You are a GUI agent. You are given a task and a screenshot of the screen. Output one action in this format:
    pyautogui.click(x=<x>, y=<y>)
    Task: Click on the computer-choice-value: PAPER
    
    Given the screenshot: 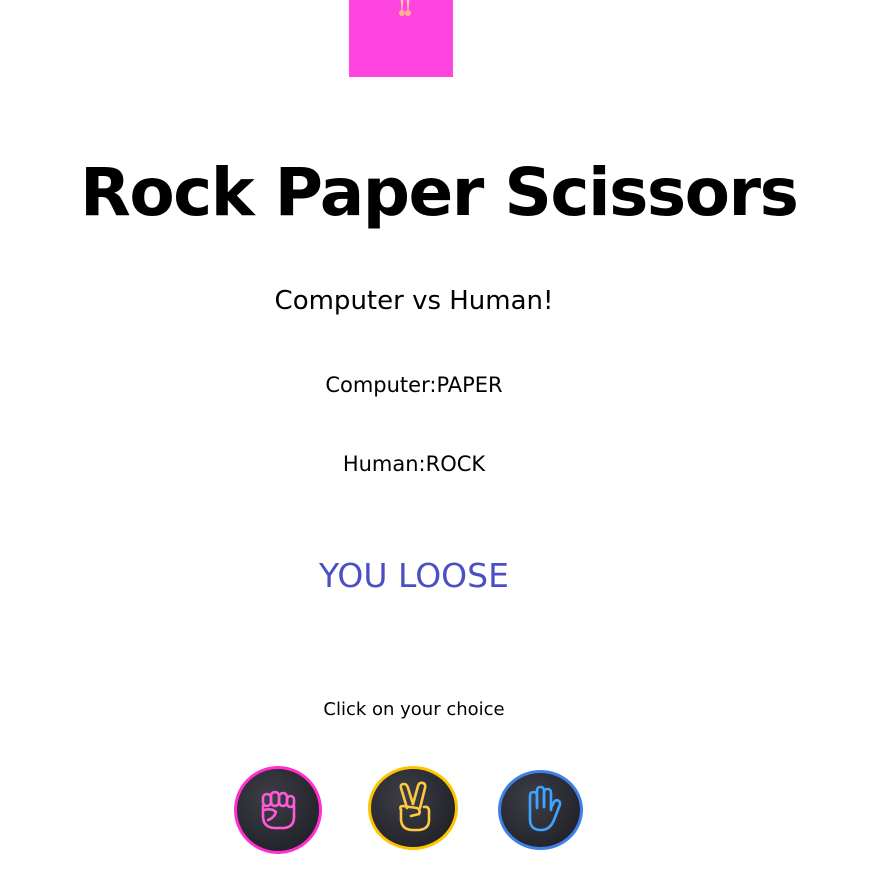 What is the action you would take?
    pyautogui.click(x=469, y=385)
    